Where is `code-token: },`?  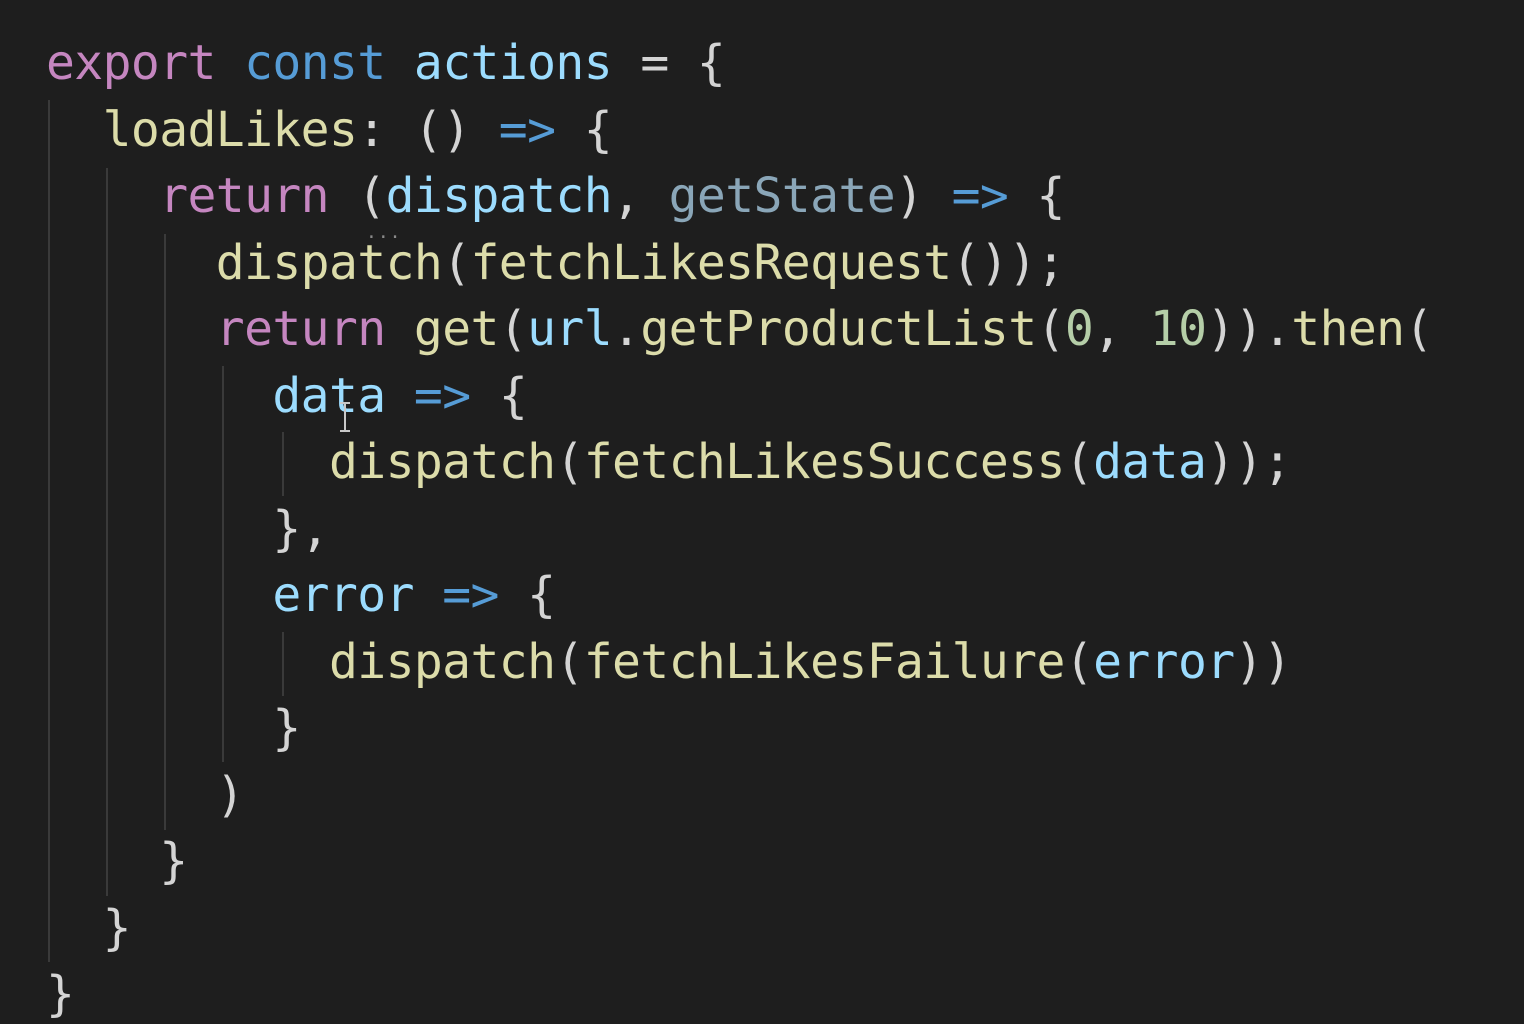 code-token: }, is located at coordinates (187, 528).